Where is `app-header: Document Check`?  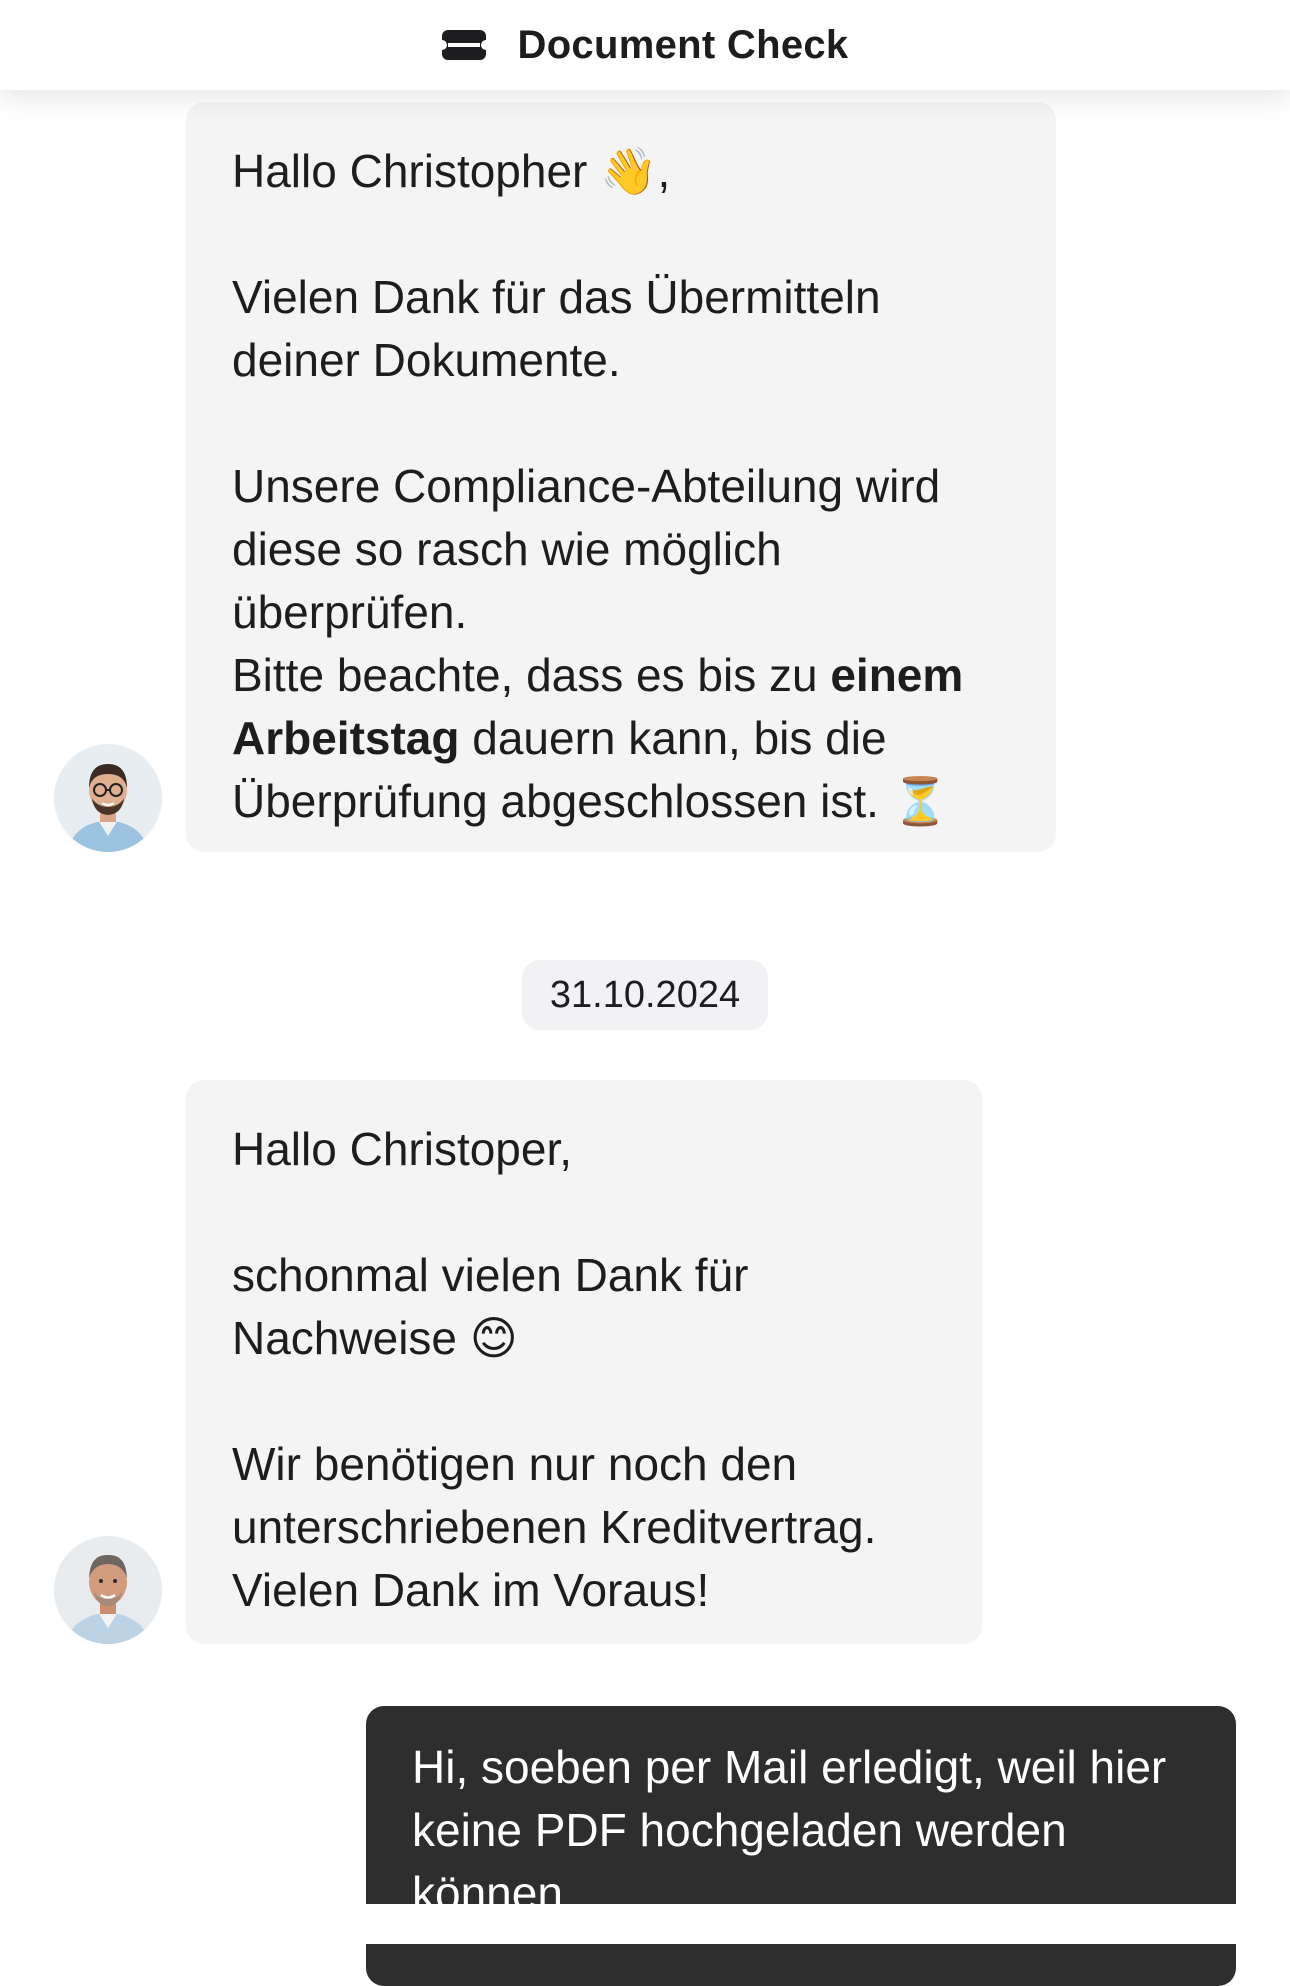 app-header: Document Check is located at coordinates (645, 45).